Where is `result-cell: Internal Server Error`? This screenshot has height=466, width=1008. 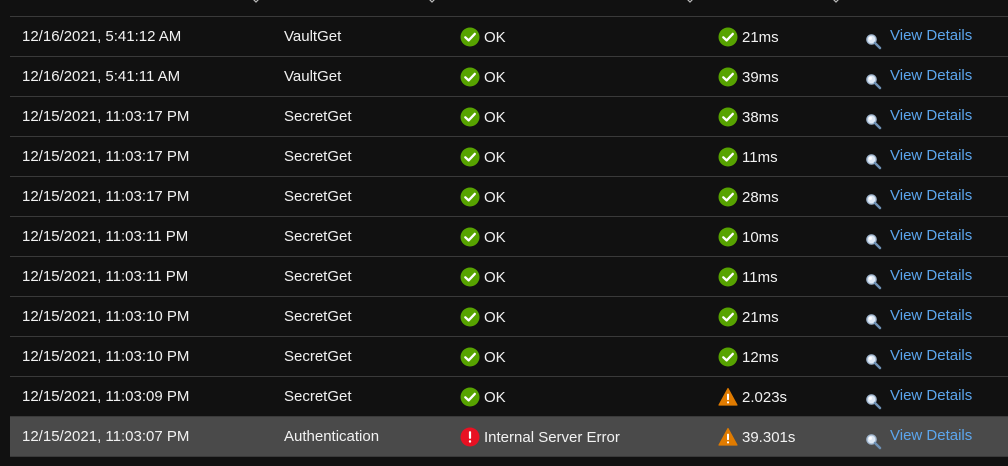
result-cell: Internal Server Error is located at coordinates (540, 436).